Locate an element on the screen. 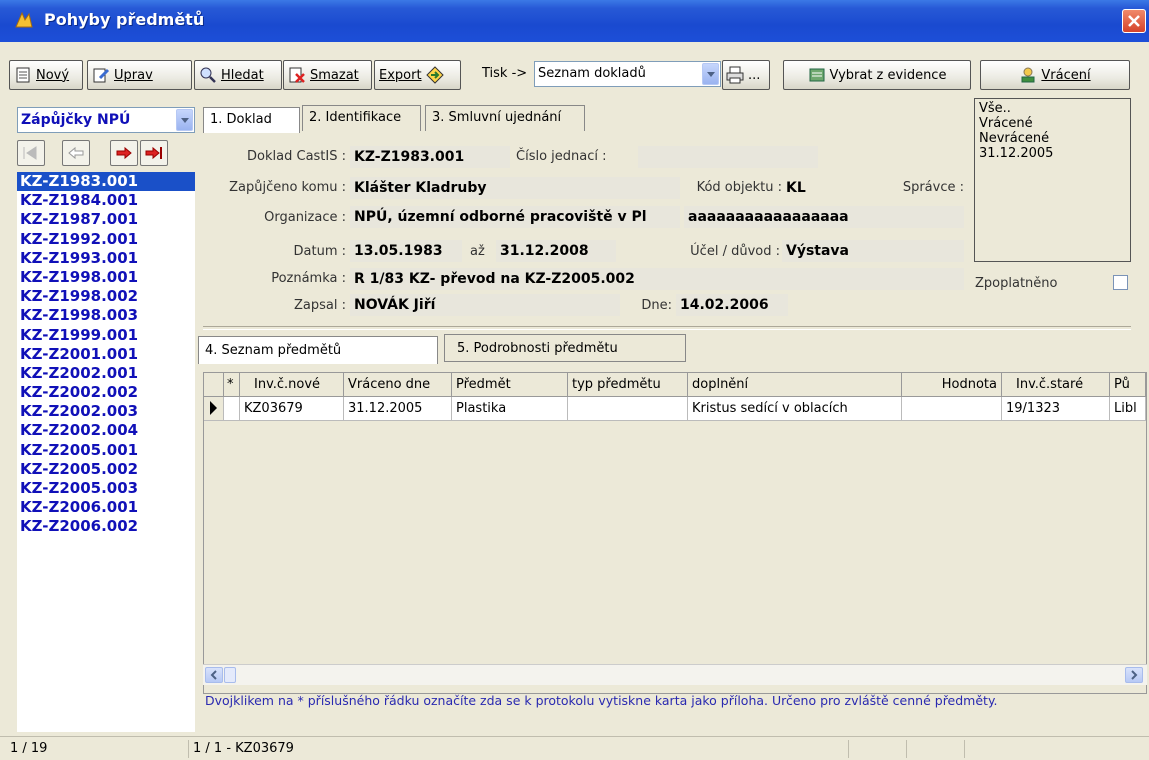 This screenshot has height=760, width=1149. status-panel is located at coordinates (877, 749).